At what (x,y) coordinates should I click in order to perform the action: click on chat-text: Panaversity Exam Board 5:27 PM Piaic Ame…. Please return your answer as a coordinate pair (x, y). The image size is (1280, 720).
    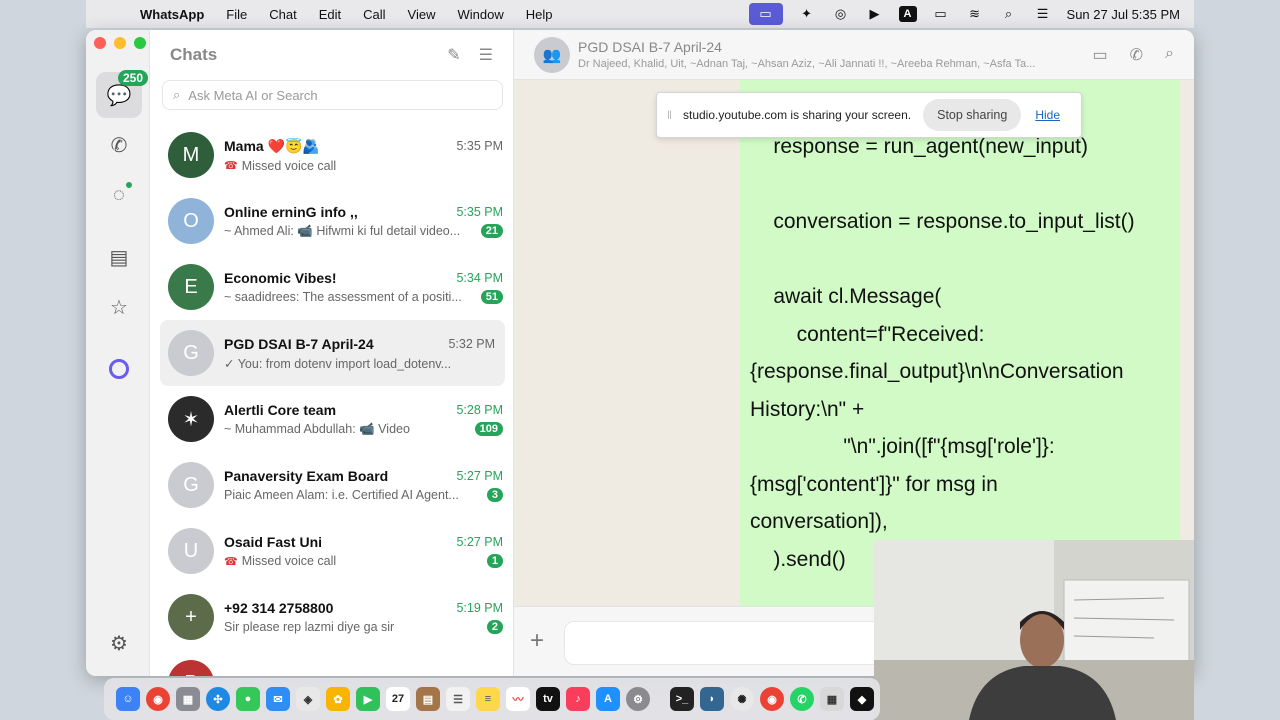
    Looking at the image, I should click on (363, 485).